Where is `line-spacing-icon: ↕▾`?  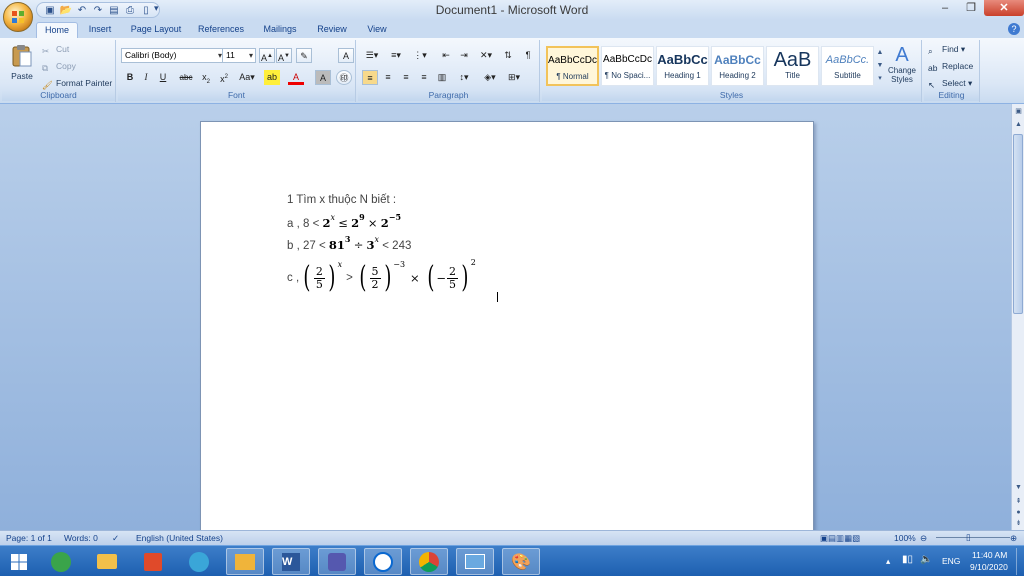
line-spacing-icon: ↕▾ is located at coordinates (464, 77).